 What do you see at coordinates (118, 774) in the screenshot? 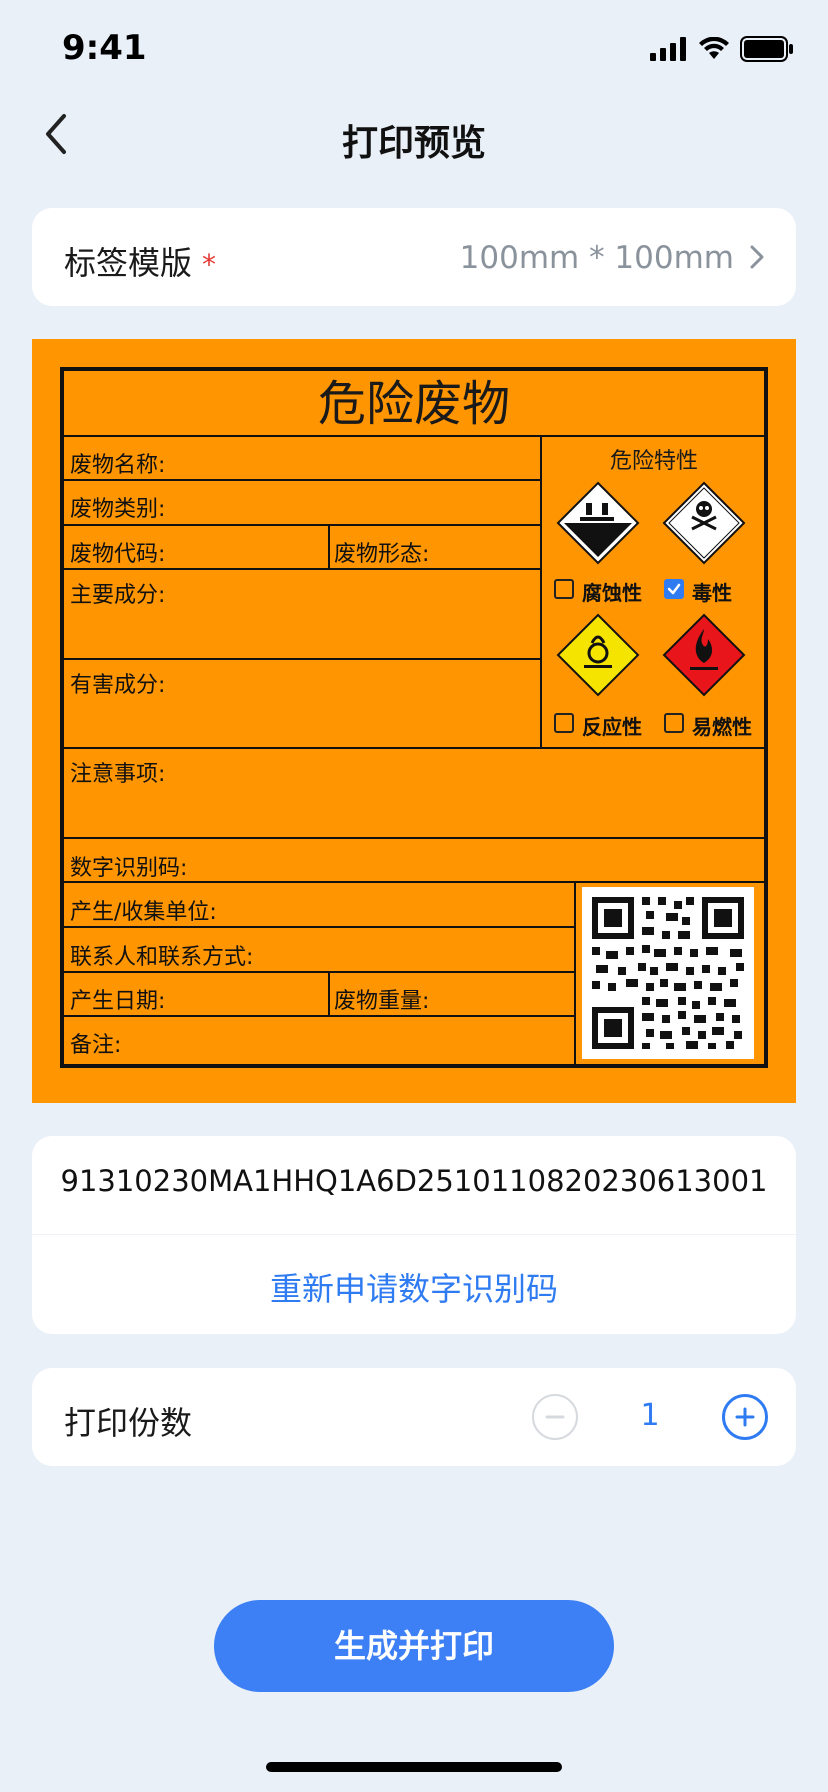
I see `field-precautions: 注意事项:` at bounding box center [118, 774].